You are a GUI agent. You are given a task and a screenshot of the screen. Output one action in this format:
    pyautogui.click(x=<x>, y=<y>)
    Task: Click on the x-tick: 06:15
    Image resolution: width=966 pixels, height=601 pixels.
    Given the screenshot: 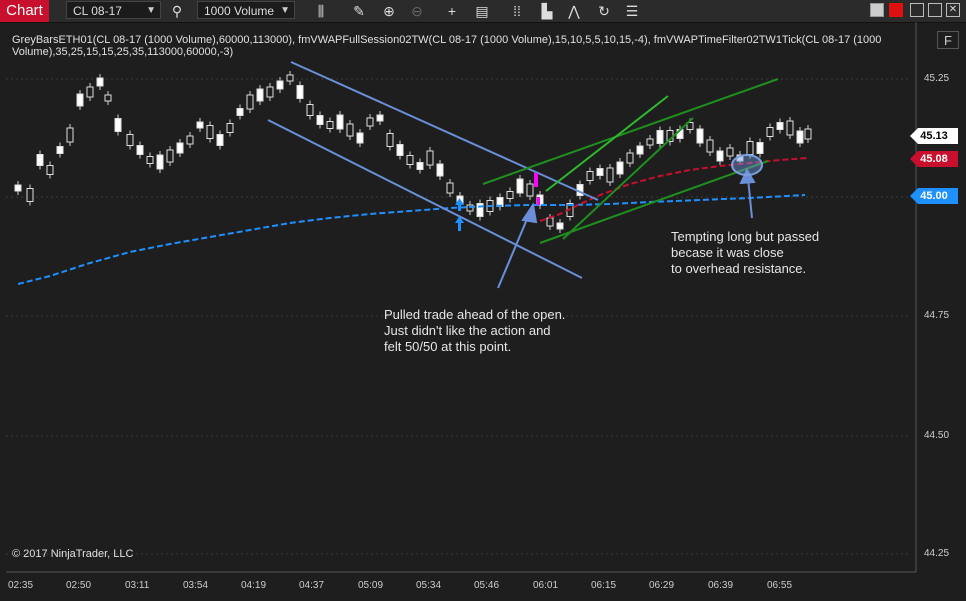 What is the action you would take?
    pyautogui.click(x=604, y=585)
    